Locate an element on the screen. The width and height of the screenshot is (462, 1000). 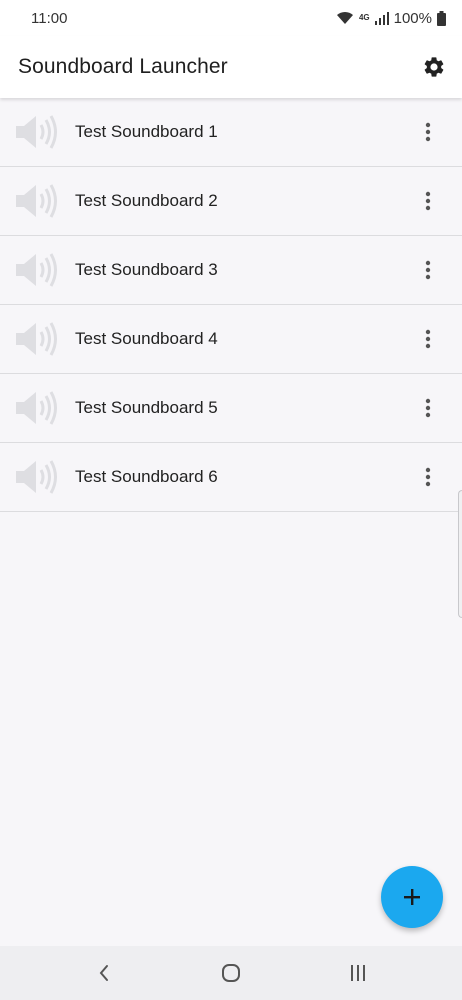
home-button is located at coordinates (231, 973).